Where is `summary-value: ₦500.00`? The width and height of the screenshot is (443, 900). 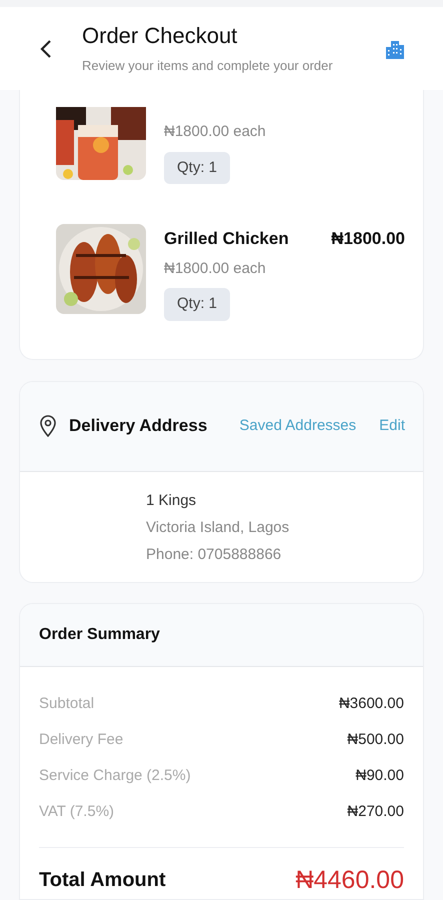
summary-value: ₦500.00 is located at coordinates (375, 740).